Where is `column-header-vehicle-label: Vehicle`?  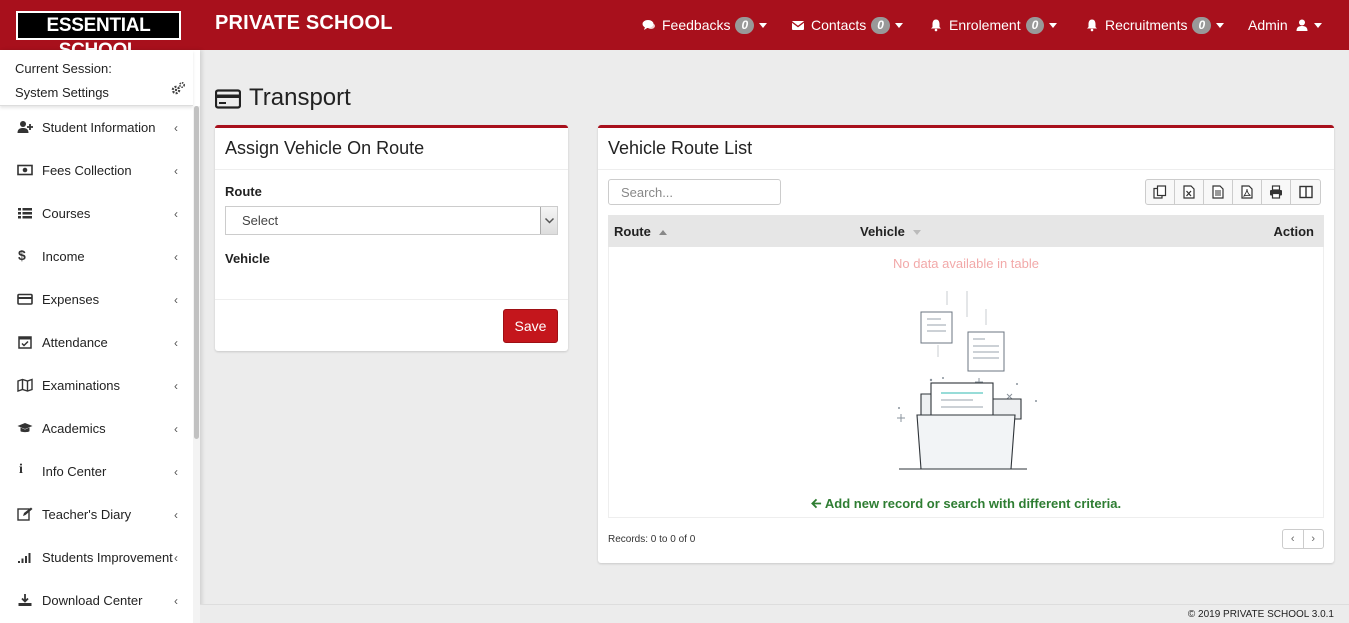 column-header-vehicle-label: Vehicle is located at coordinates (882, 231).